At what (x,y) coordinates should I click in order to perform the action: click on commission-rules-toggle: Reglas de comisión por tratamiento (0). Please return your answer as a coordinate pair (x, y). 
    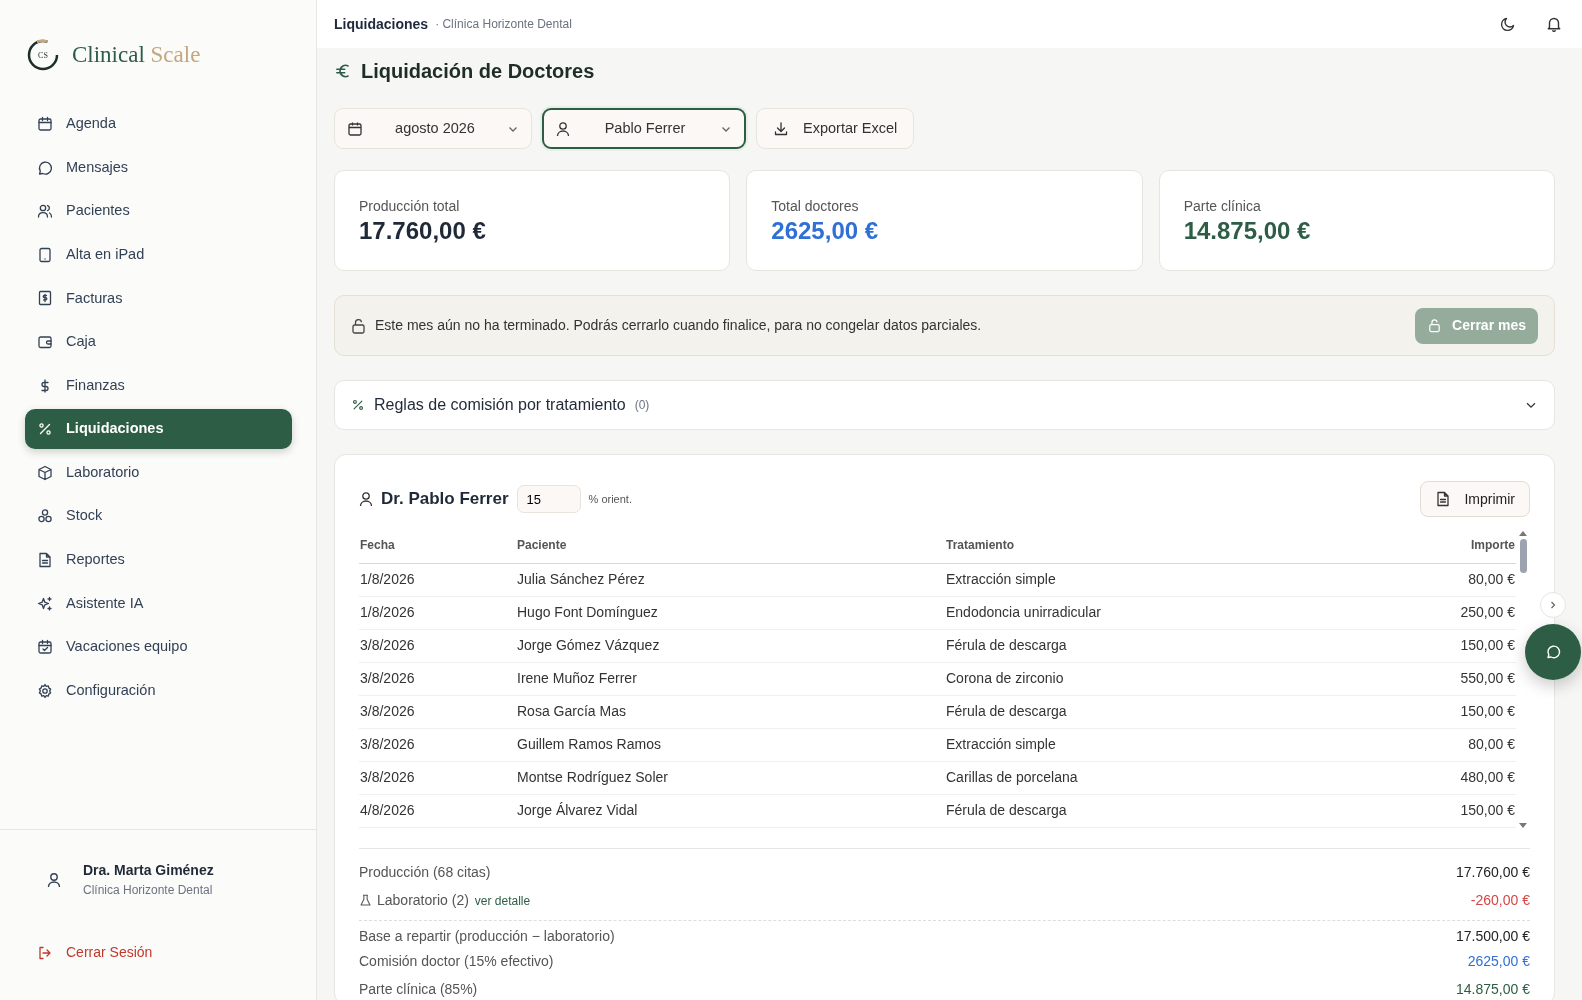
    Looking at the image, I should click on (944, 405).